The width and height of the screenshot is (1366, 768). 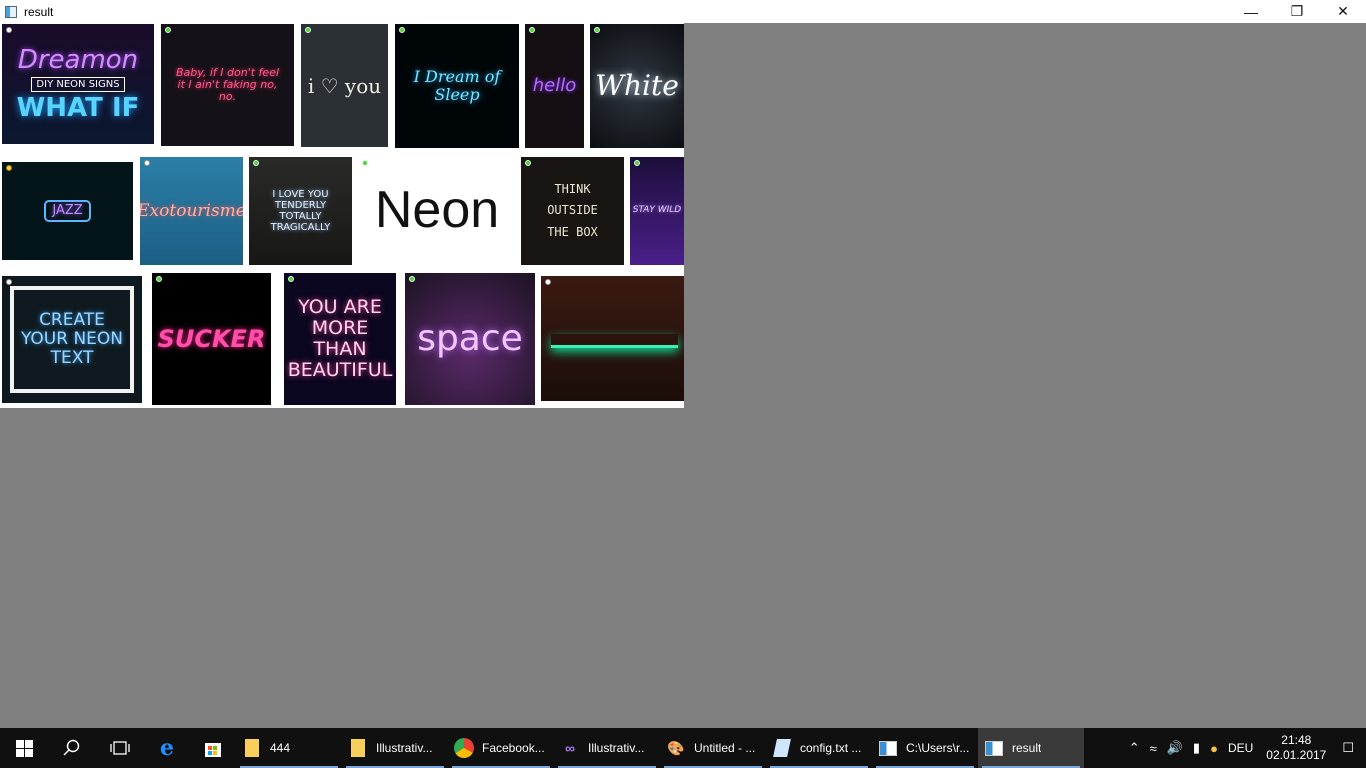 What do you see at coordinates (1343, 11) in the screenshot?
I see `close-button: ✕` at bounding box center [1343, 11].